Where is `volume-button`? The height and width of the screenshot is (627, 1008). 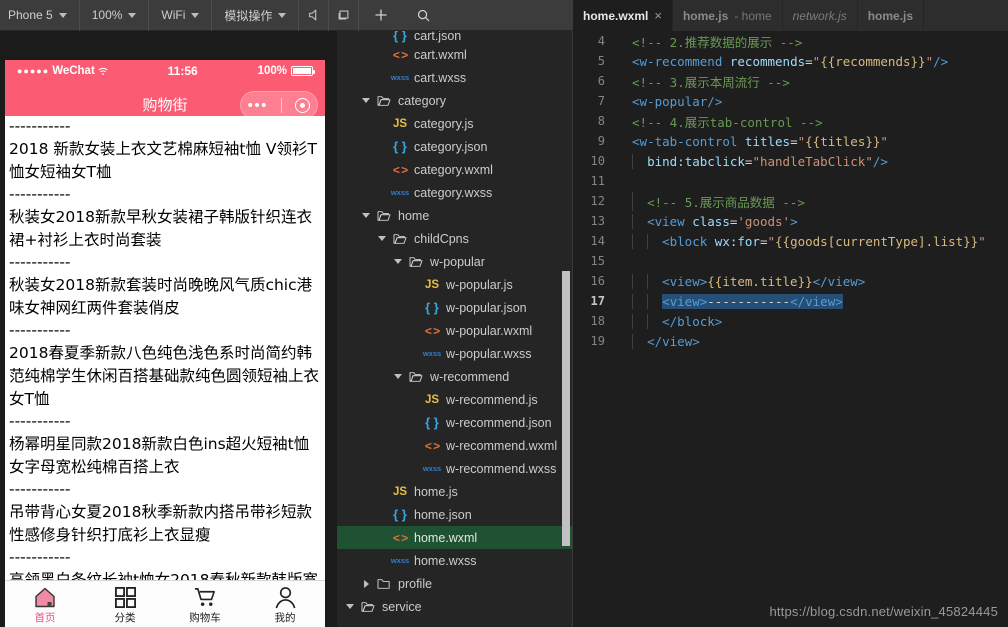
volume-button is located at coordinates (314, 15).